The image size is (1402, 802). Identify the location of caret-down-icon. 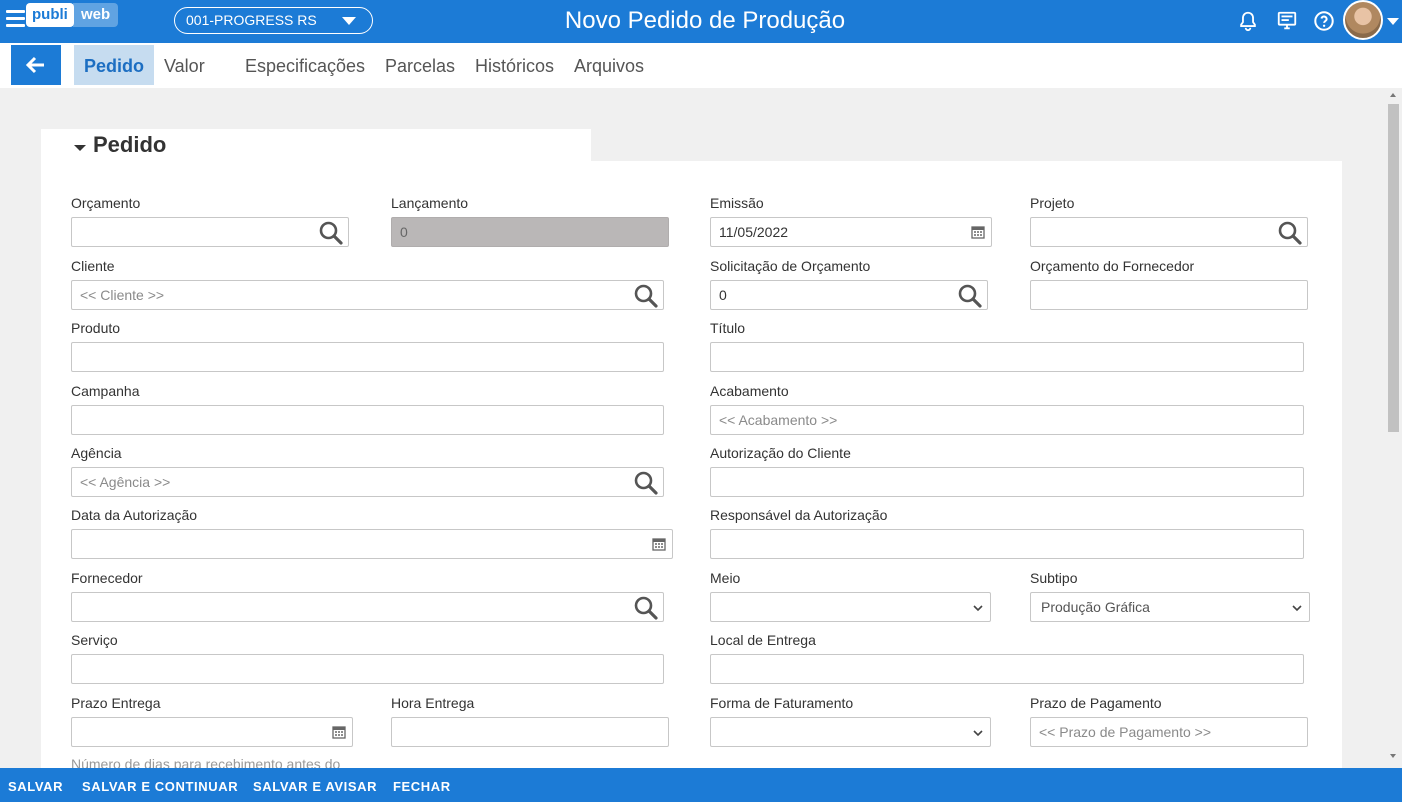
(349, 21).